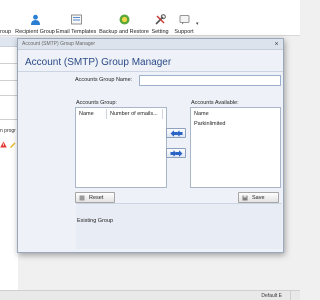 The image size is (320, 300). Describe the element at coordinates (7, 25) in the screenshot. I see `group-button: roup` at that location.